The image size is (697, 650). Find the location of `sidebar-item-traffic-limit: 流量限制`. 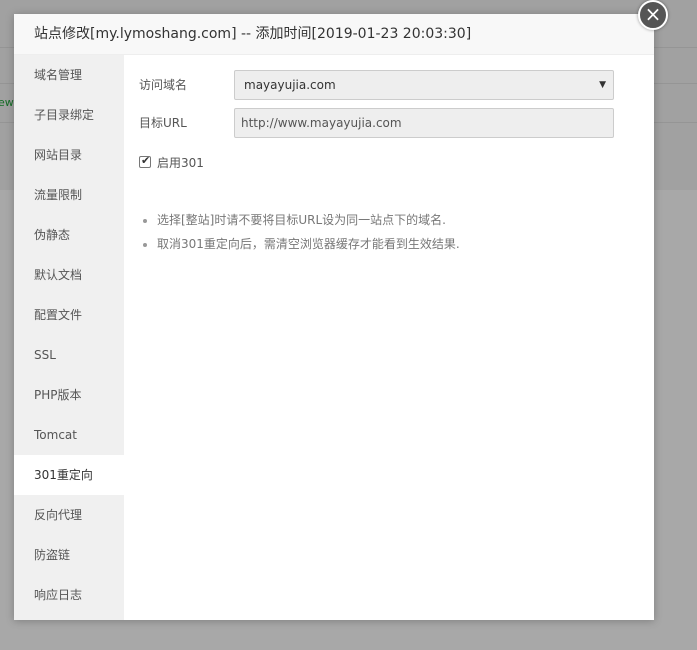

sidebar-item-traffic-limit: 流量限制 is located at coordinates (69, 195).